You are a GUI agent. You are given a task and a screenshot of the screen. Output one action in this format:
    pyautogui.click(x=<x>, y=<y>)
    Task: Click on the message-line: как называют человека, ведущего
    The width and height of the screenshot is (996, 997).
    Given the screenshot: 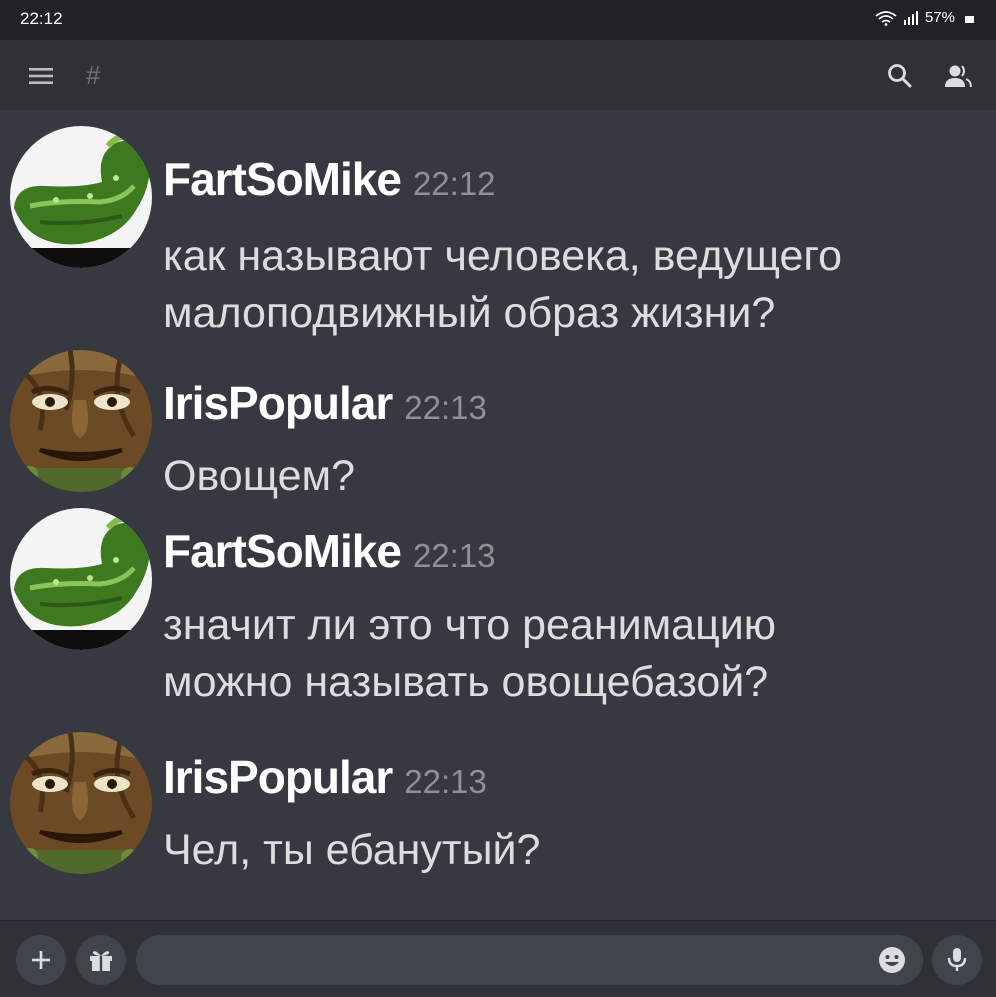 What is the action you would take?
    pyautogui.click(x=503, y=256)
    